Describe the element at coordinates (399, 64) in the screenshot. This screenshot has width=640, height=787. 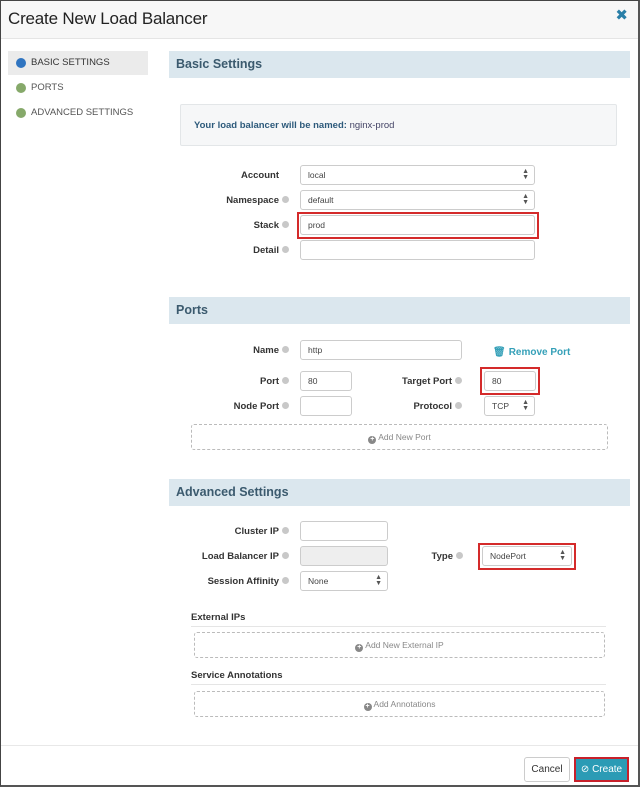
I see `section-heading-basic-settings: Basic Settings` at that location.